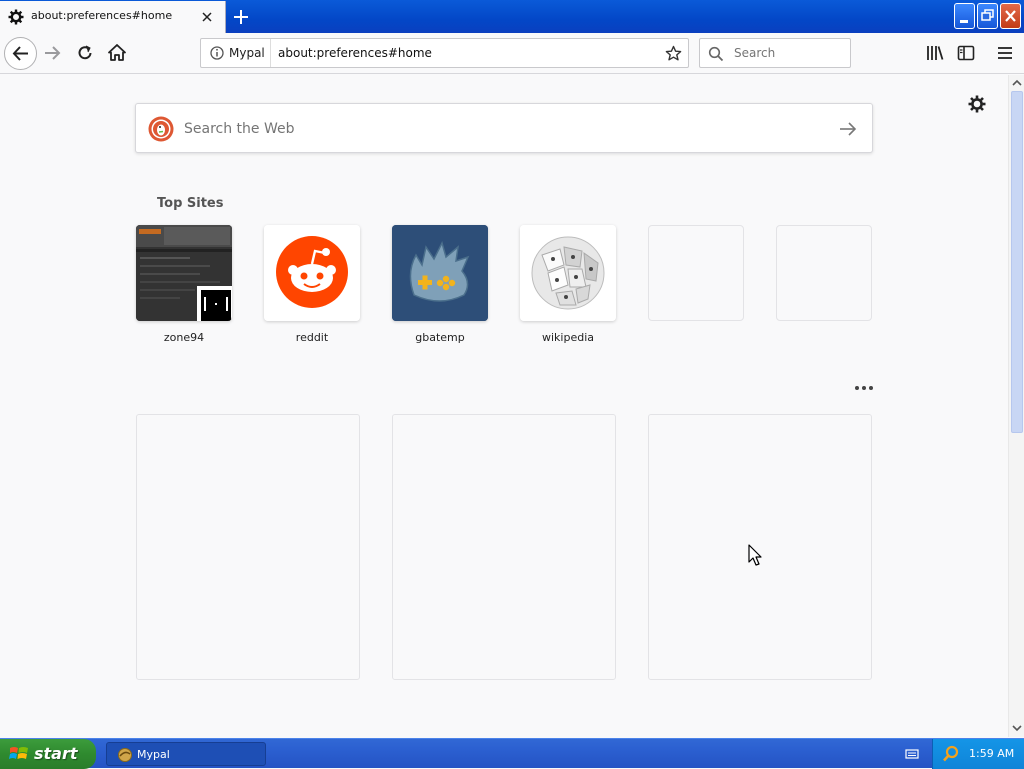 Image resolution: width=1024 pixels, height=769 pixels. Describe the element at coordinates (186, 754) in the screenshot. I see `taskbar-item-mypal: Mypal` at that location.